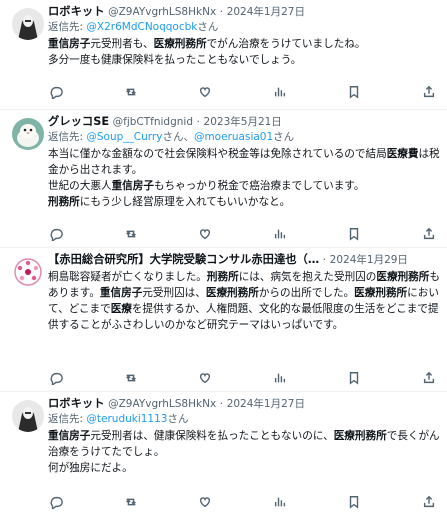  I want to click on tweet-paragraph: 世紀の大悪人重信房子もちゃっかり税金で癌治療までしています。, so click(244, 186).